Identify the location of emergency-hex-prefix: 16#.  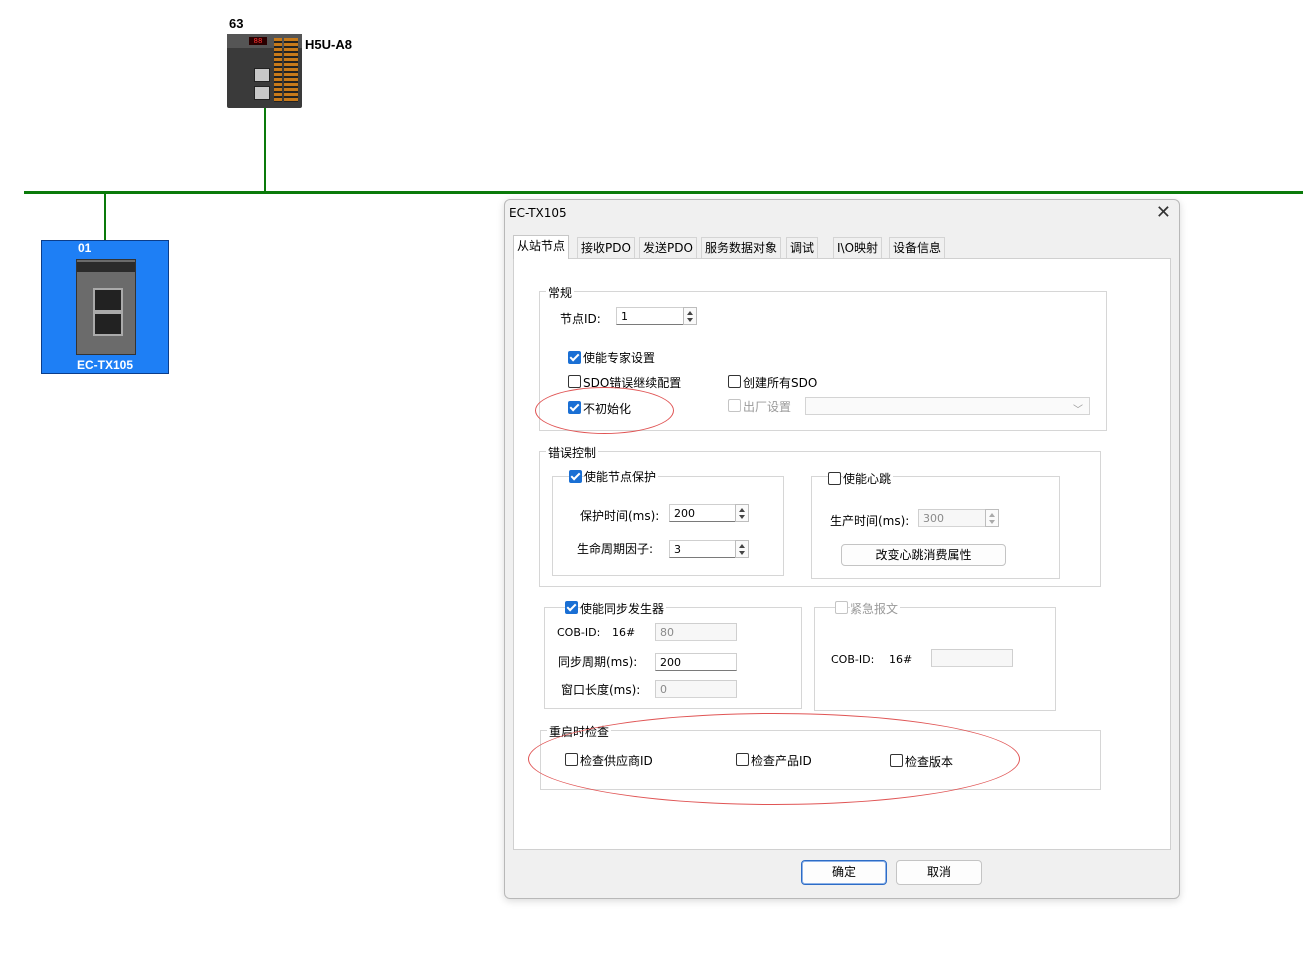
(901, 659).